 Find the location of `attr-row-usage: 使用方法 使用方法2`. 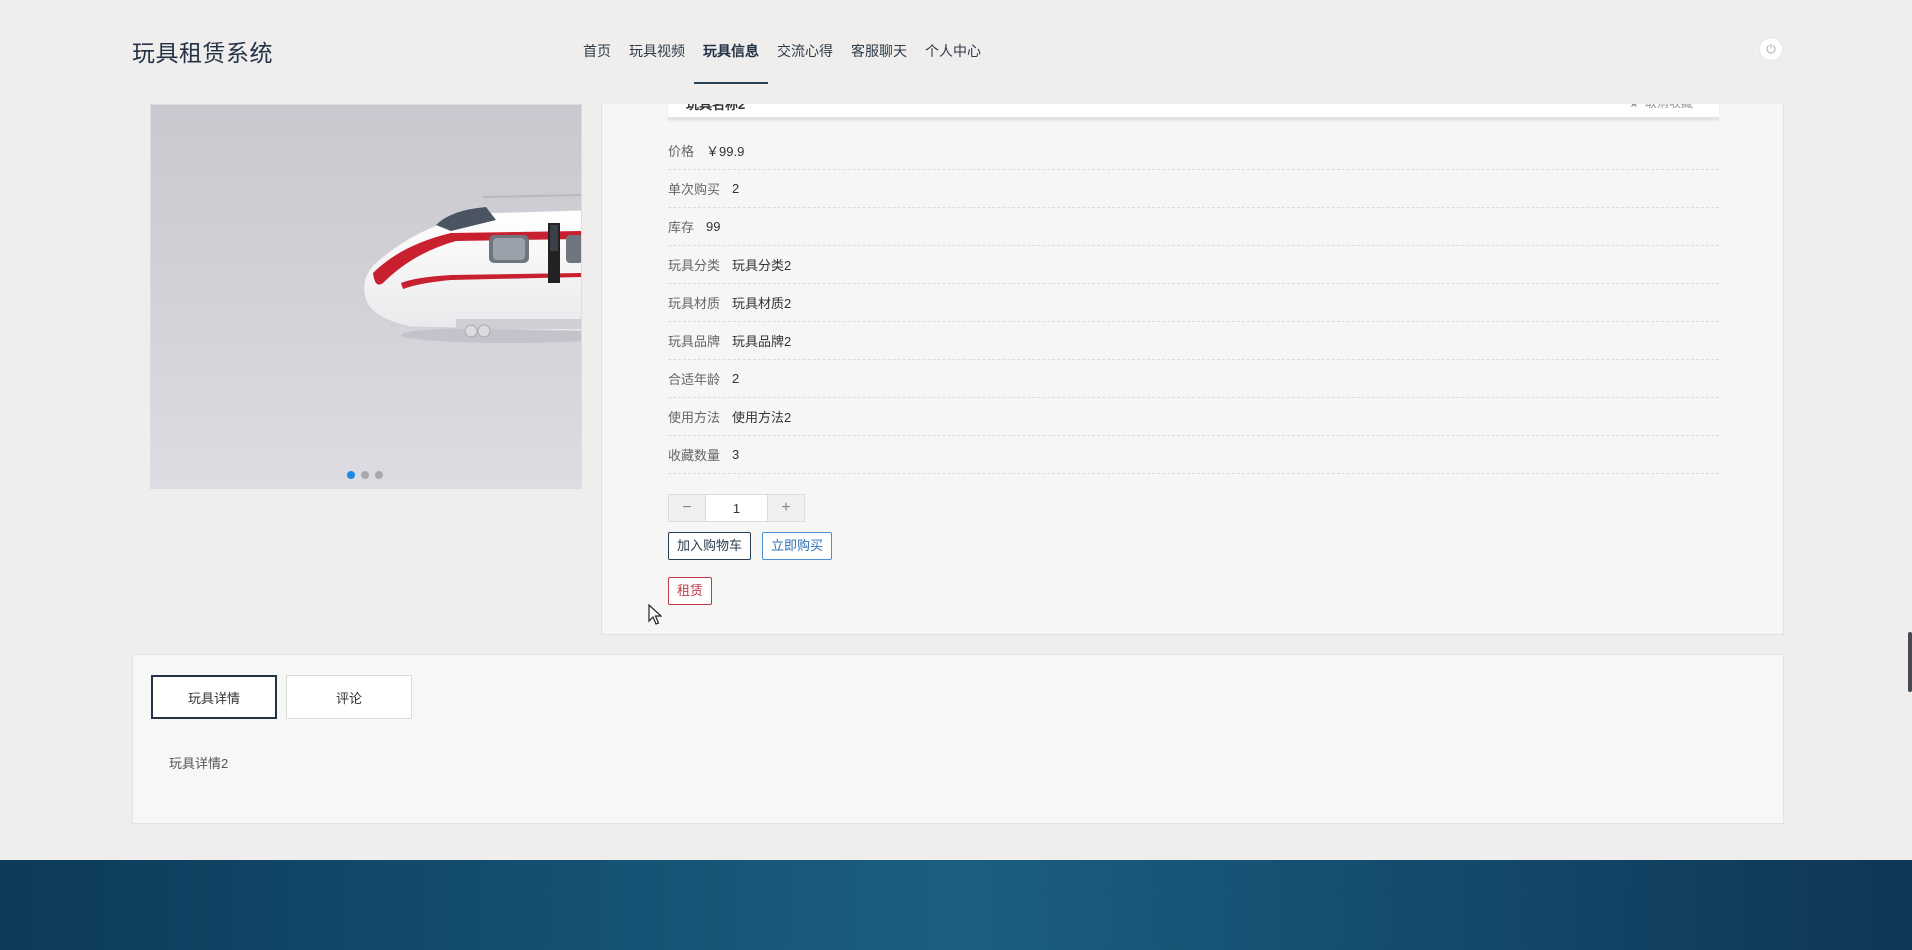

attr-row-usage: 使用方法 使用方法2 is located at coordinates (1193, 417).